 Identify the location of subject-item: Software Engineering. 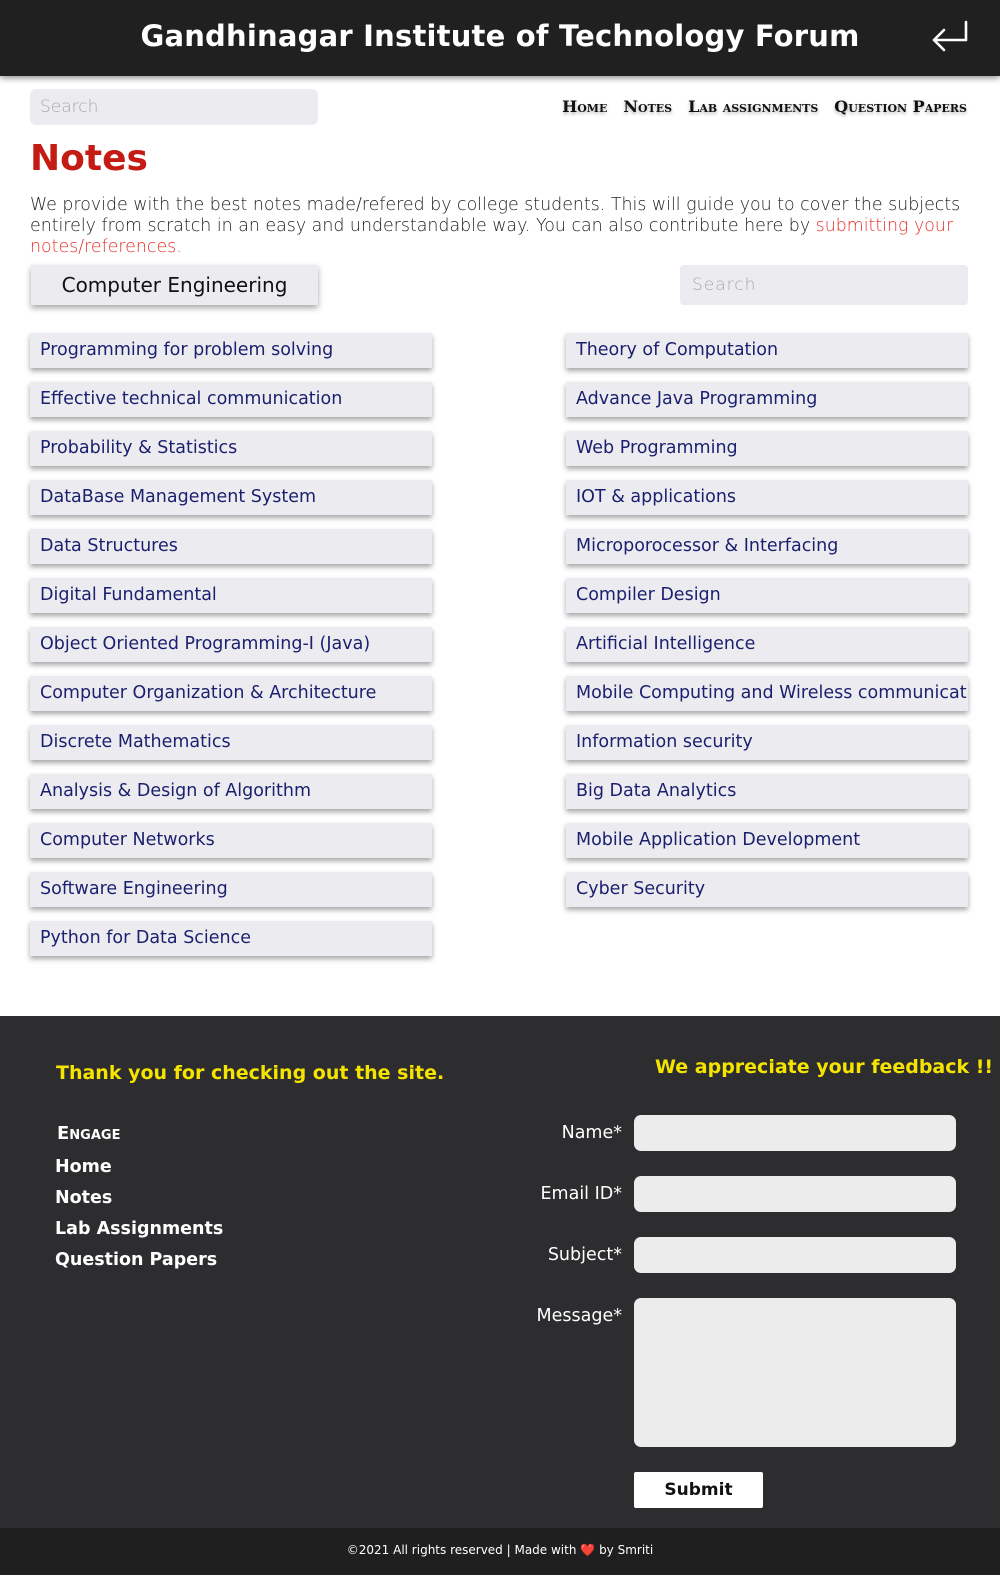
(231, 889).